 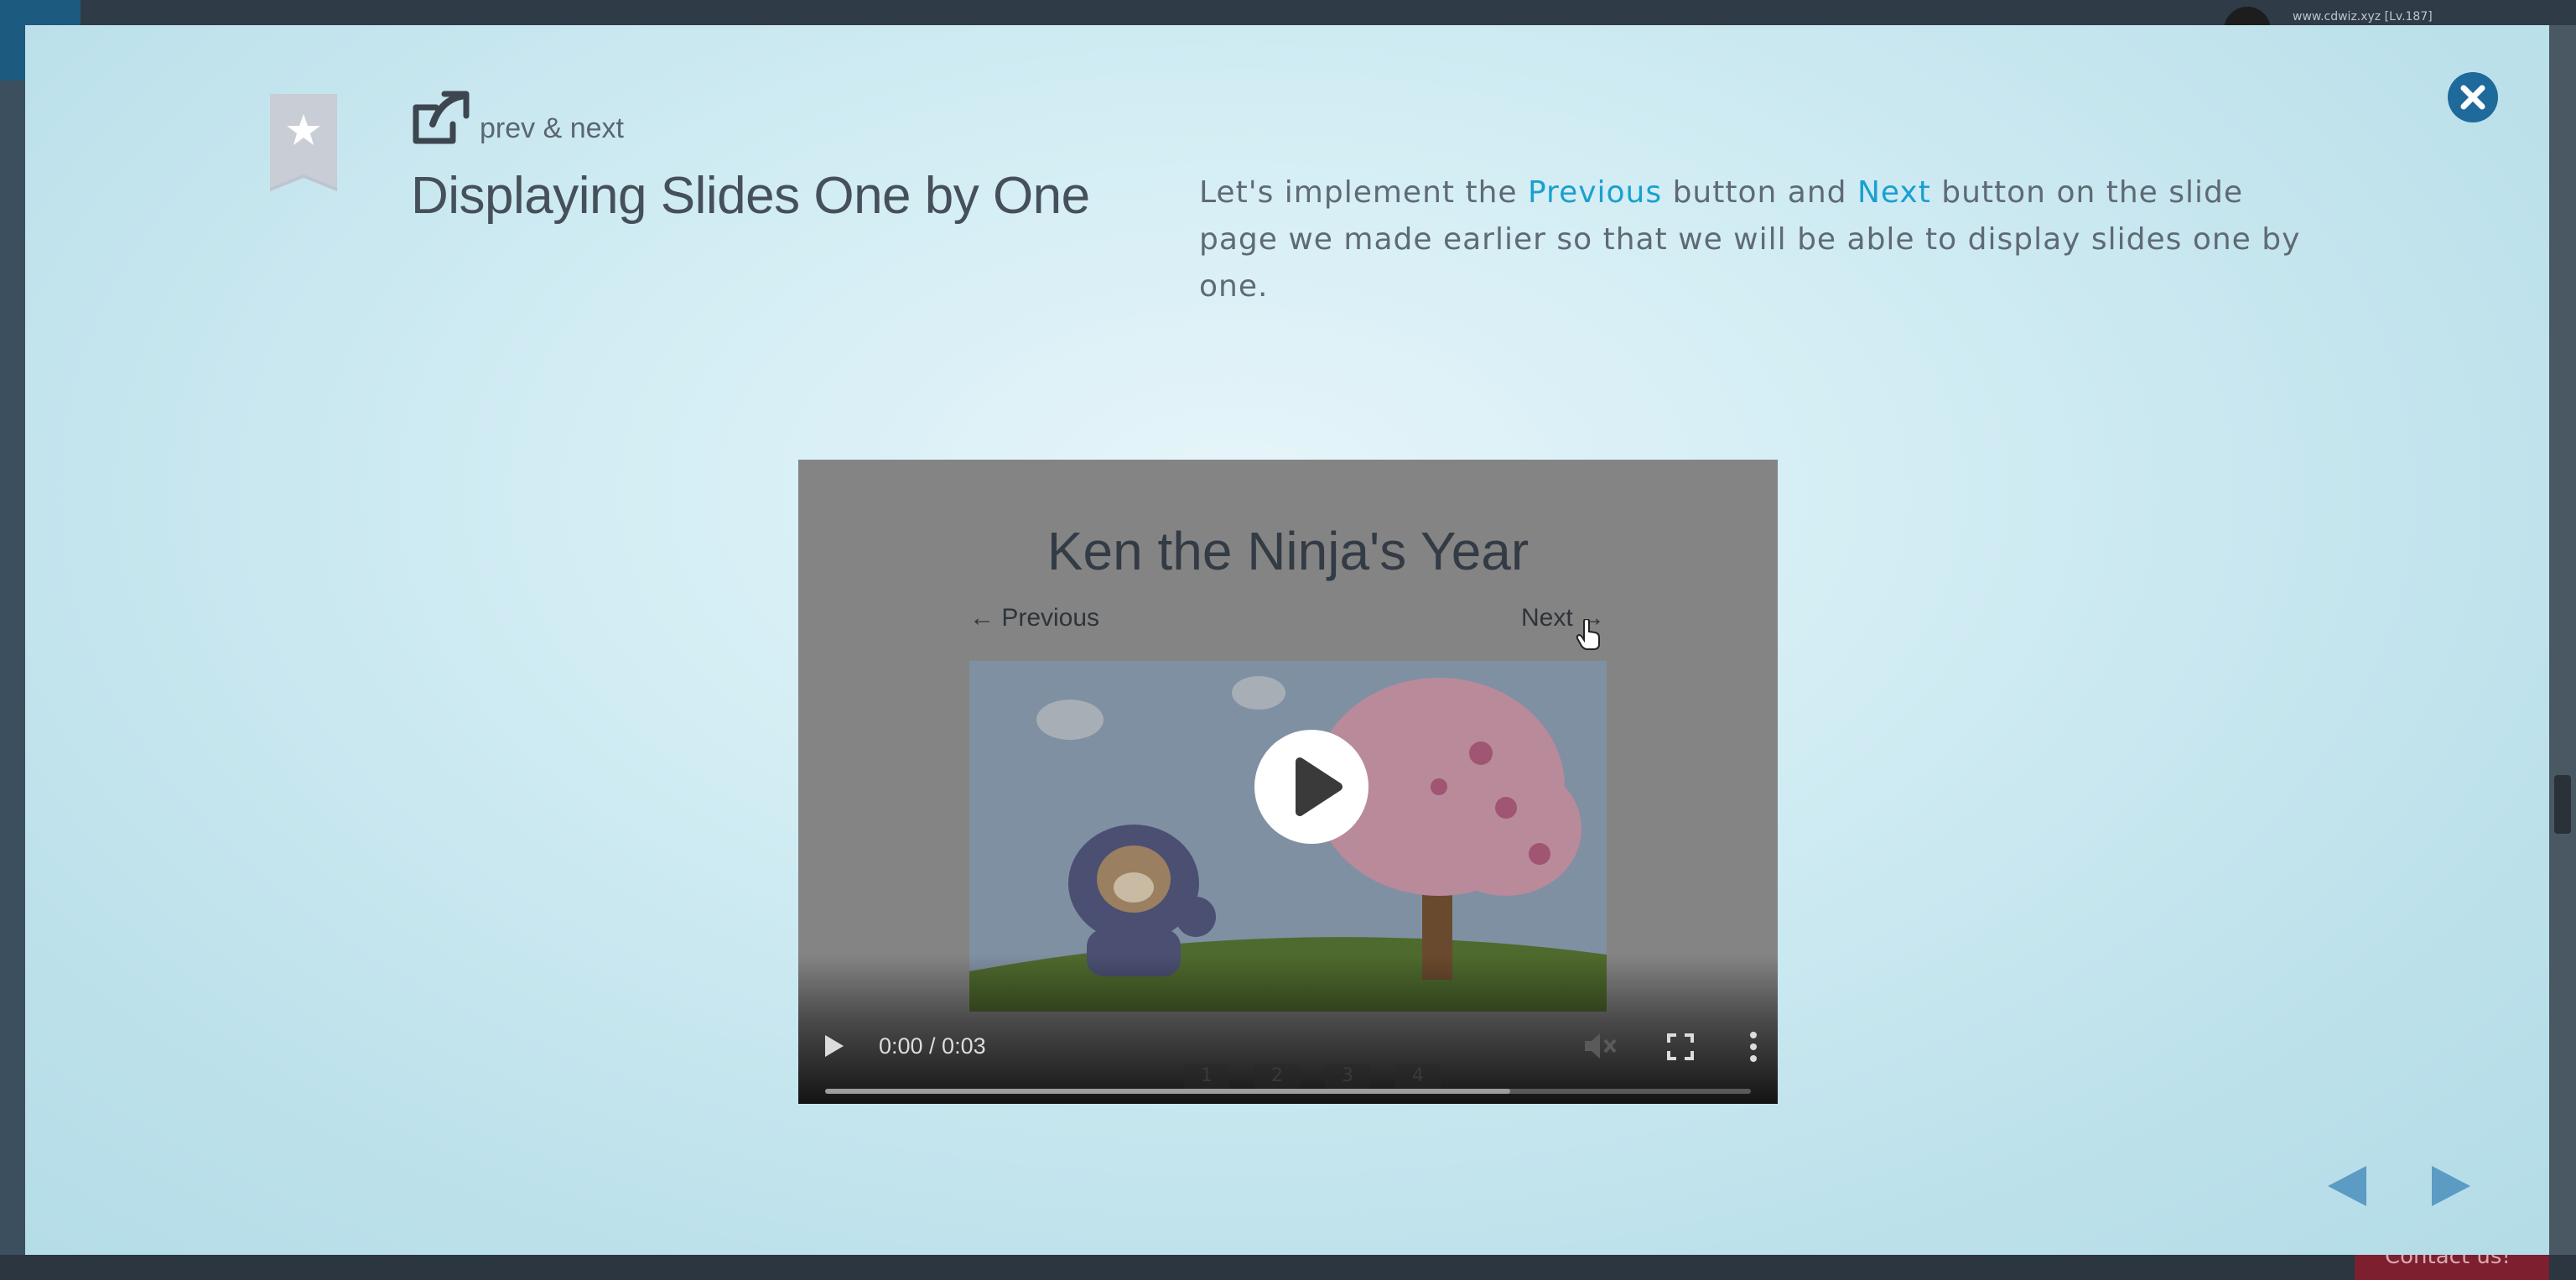 I want to click on page-scrollbar-thumb, so click(x=2562, y=804).